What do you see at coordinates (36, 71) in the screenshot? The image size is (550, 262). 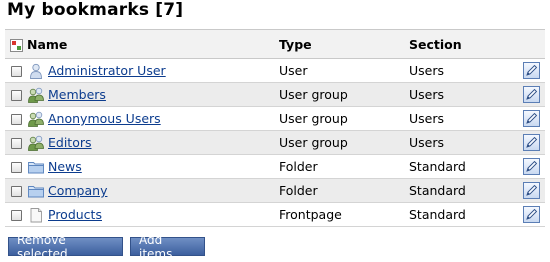 I see `user-icon` at bounding box center [36, 71].